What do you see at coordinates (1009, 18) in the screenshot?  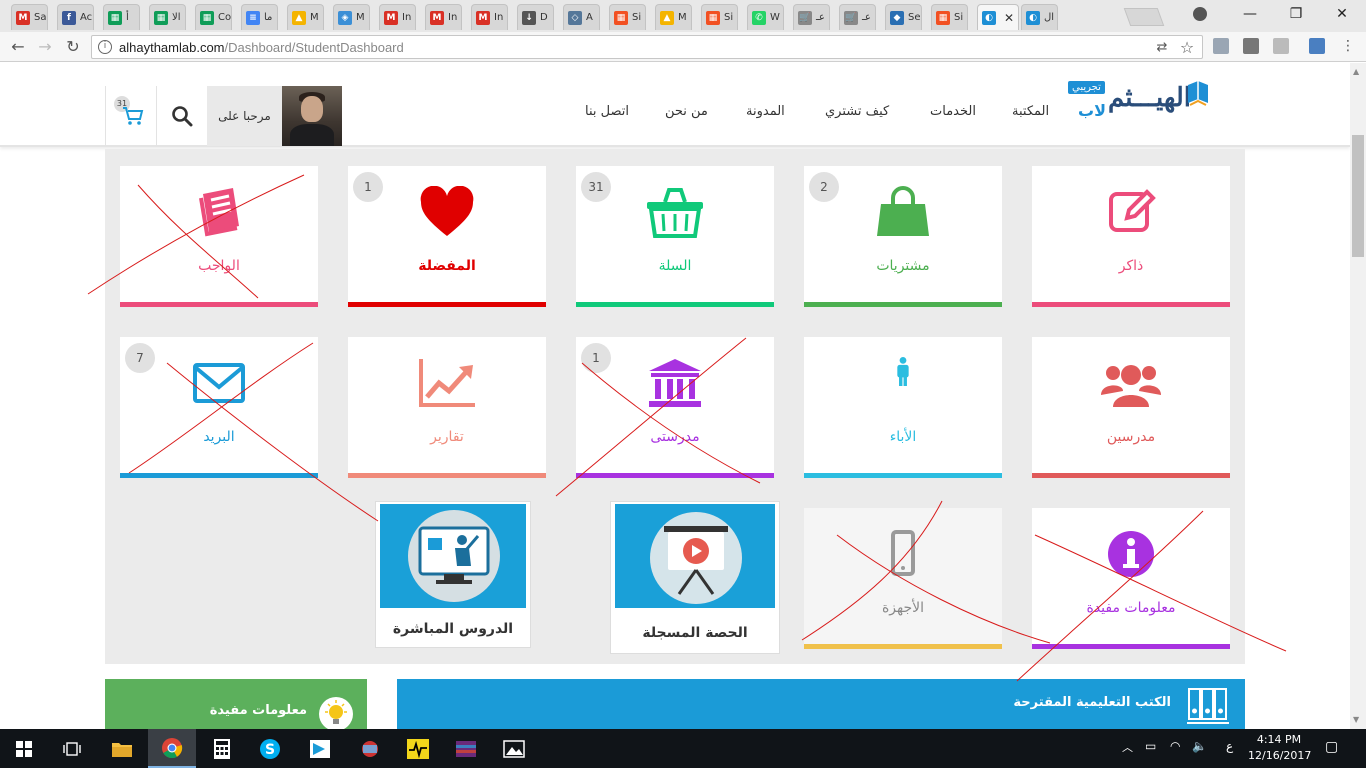 I see `close-tab-icon: ✕` at bounding box center [1009, 18].